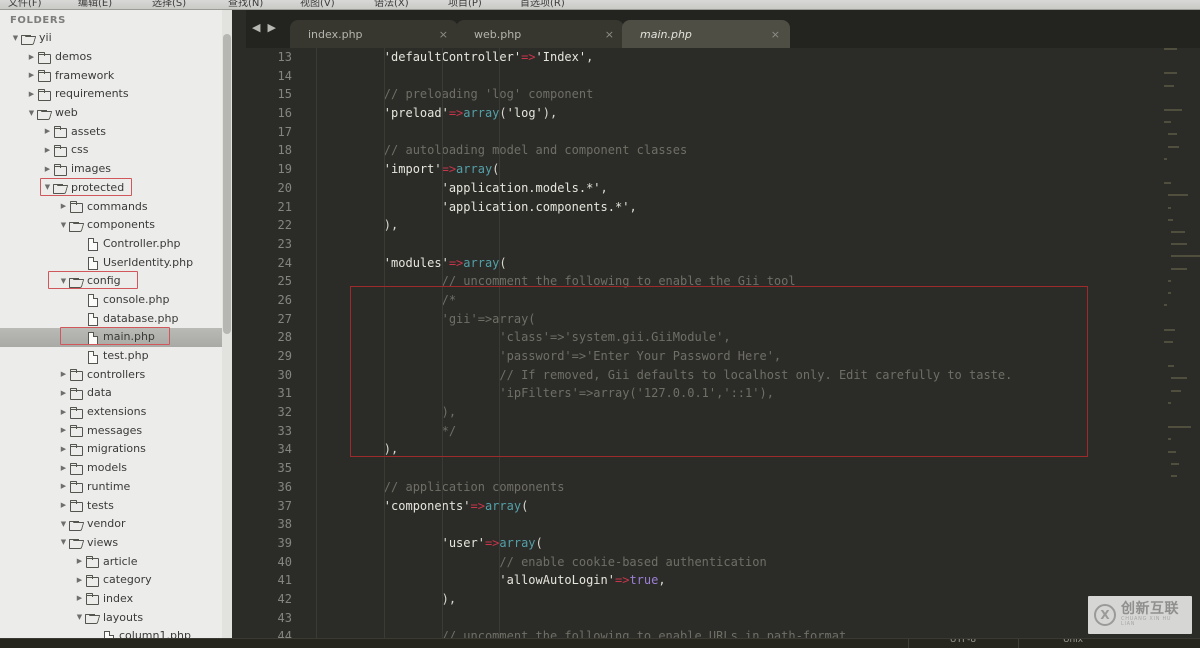 This screenshot has width=1200, height=648. What do you see at coordinates (723, 506) in the screenshot?
I see `code-line: 37 'components'=>array(` at bounding box center [723, 506].